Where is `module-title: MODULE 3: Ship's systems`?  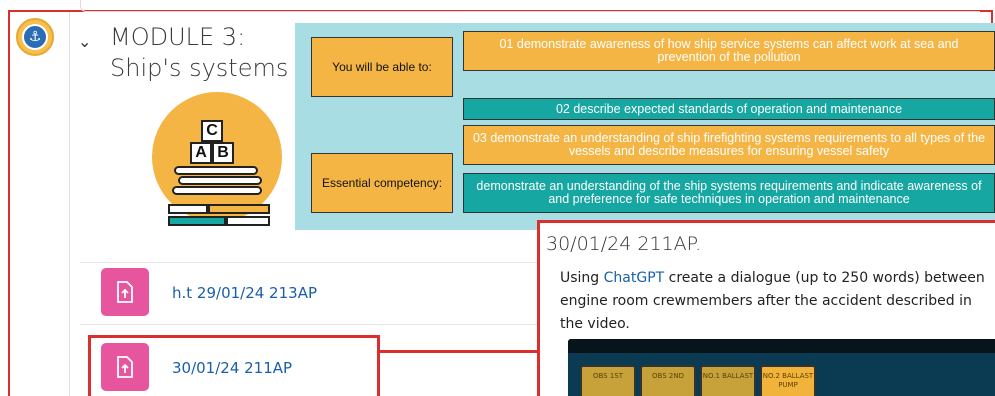
module-title: MODULE 3: Ship's systems is located at coordinates (199, 53).